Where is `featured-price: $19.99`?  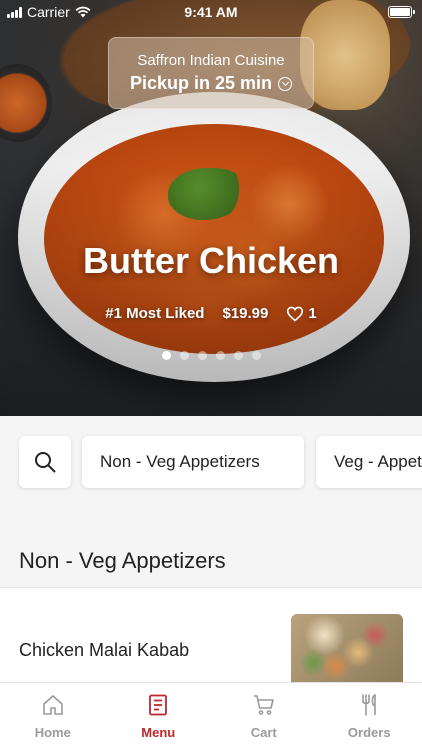
featured-price: $19.99 is located at coordinates (245, 313).